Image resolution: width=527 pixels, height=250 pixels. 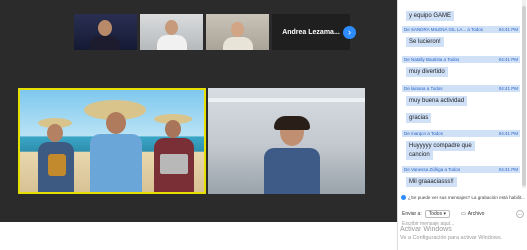 I want to click on send-to-select: Todos ▾, so click(x=437, y=214).